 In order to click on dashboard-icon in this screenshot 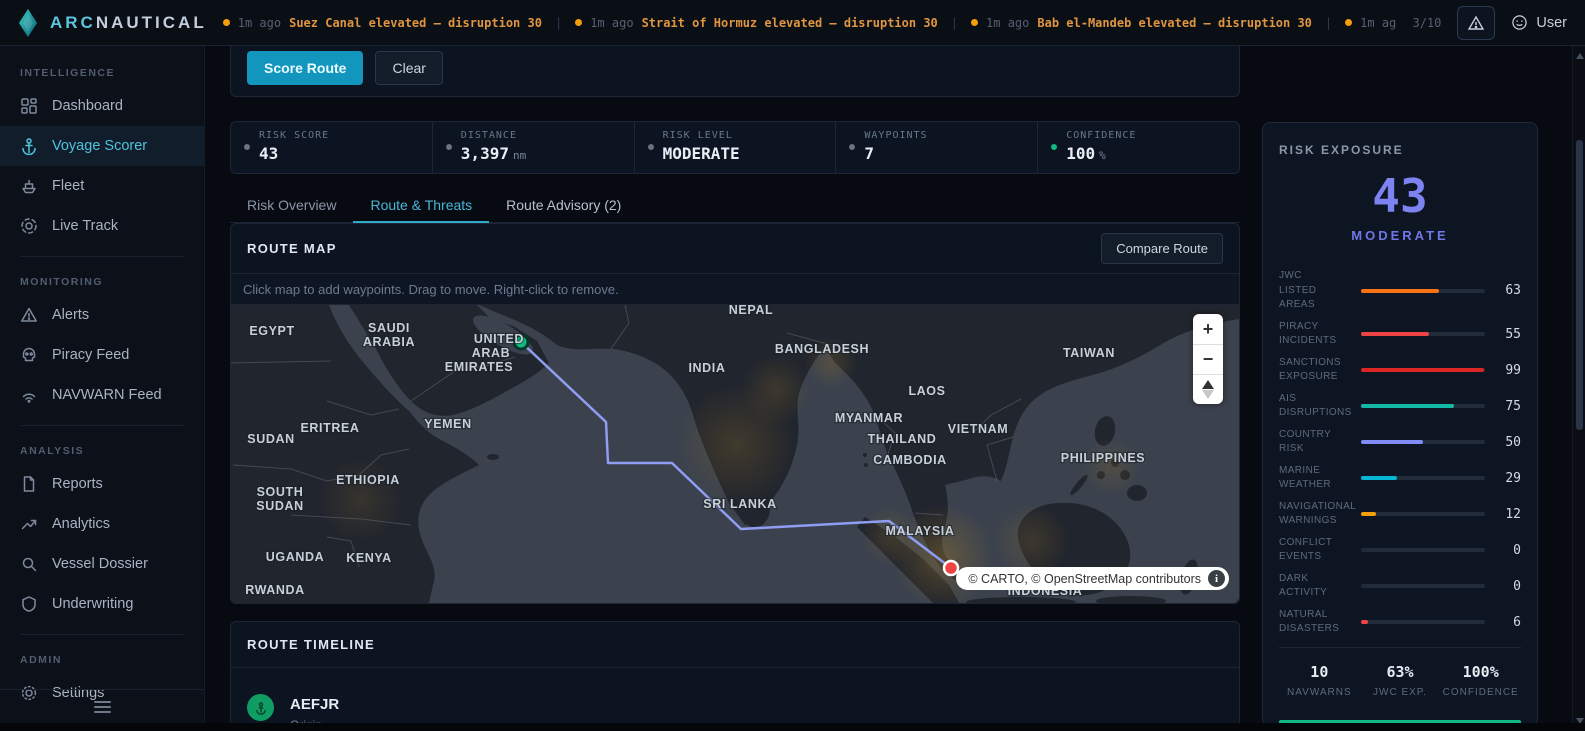, I will do `click(29, 106)`.